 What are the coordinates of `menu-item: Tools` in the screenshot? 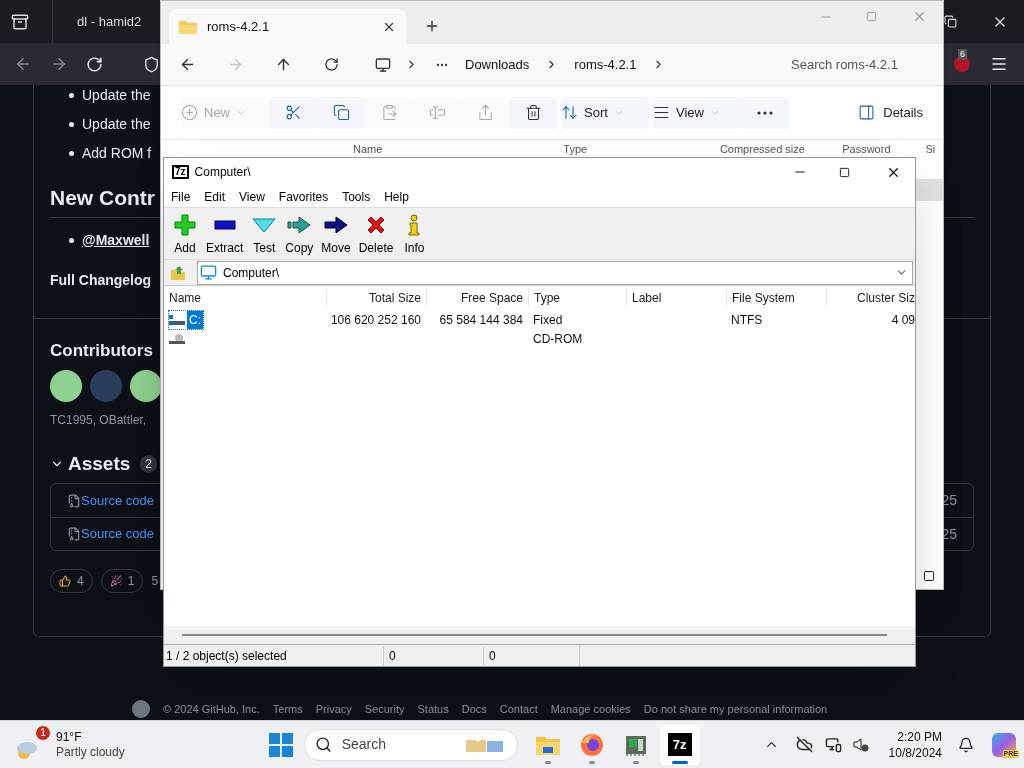 It's located at (356, 196).